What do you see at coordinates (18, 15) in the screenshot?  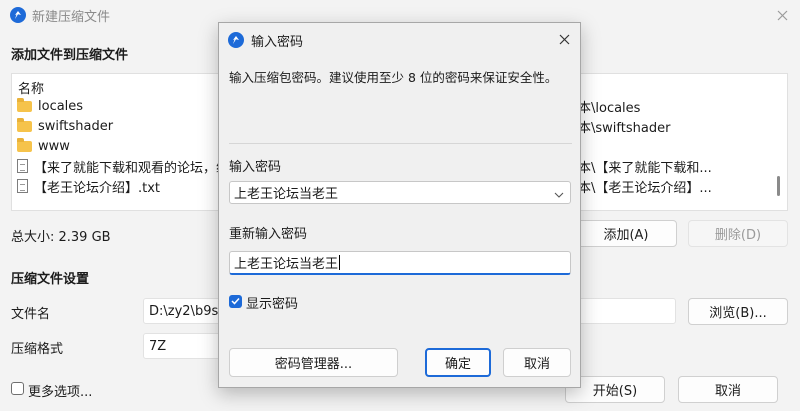 I see `app-logo-icon` at bounding box center [18, 15].